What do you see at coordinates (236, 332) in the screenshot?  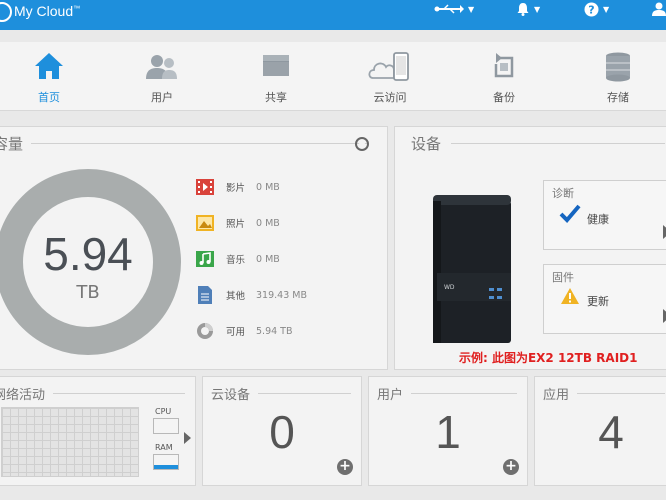 I see `legend-label: 可用` at bounding box center [236, 332].